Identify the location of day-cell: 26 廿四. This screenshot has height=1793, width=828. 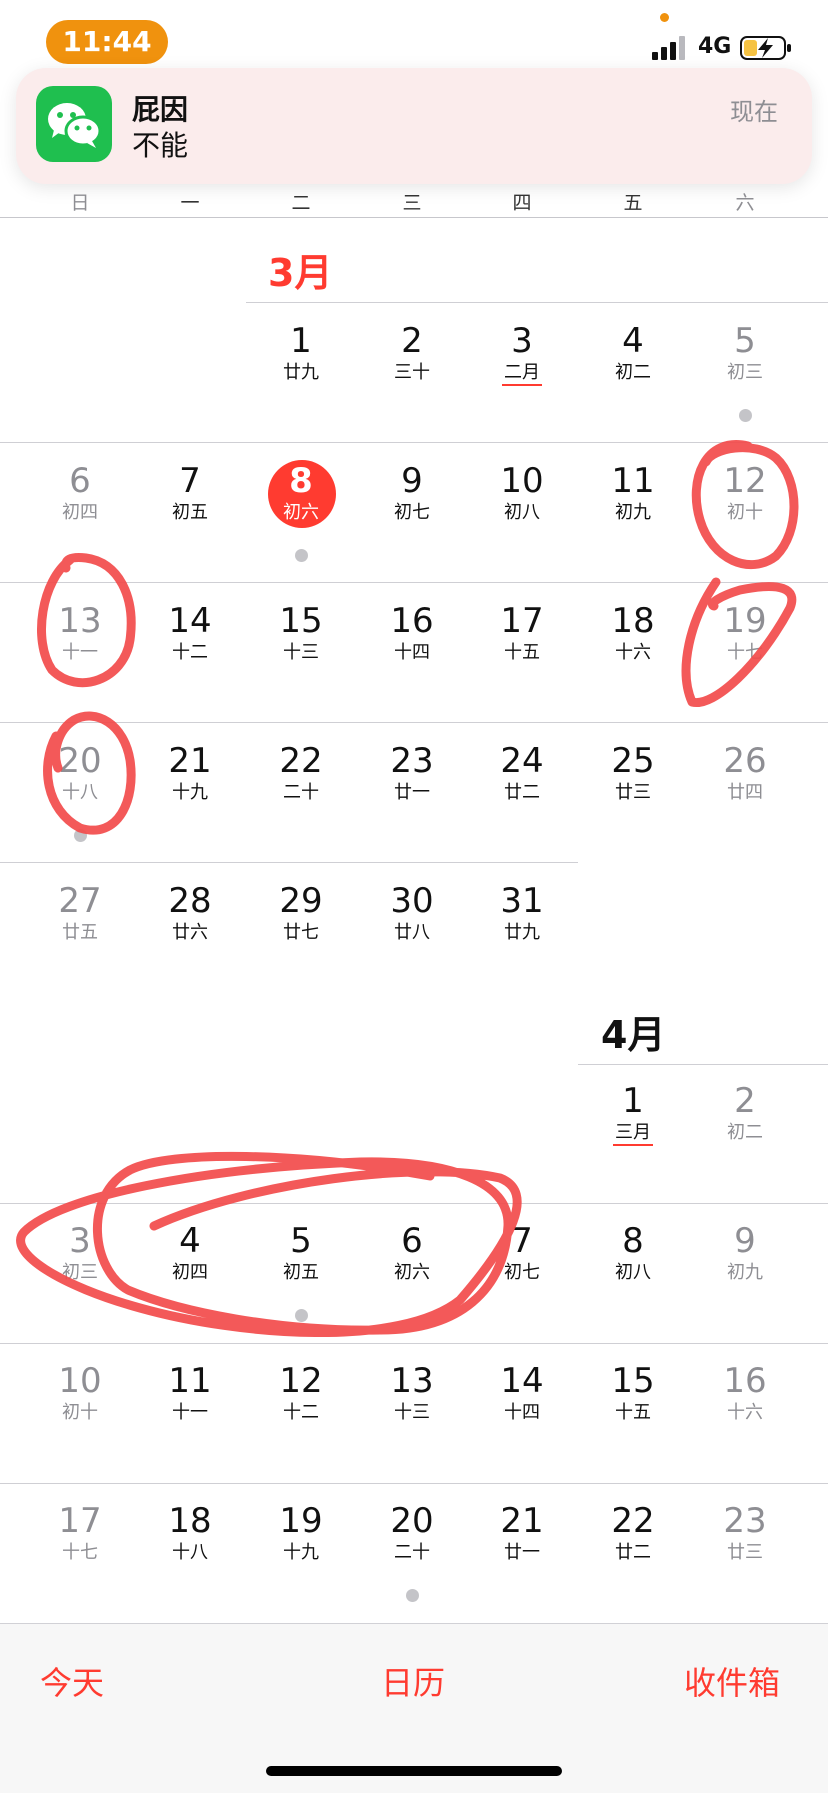
(745, 773).